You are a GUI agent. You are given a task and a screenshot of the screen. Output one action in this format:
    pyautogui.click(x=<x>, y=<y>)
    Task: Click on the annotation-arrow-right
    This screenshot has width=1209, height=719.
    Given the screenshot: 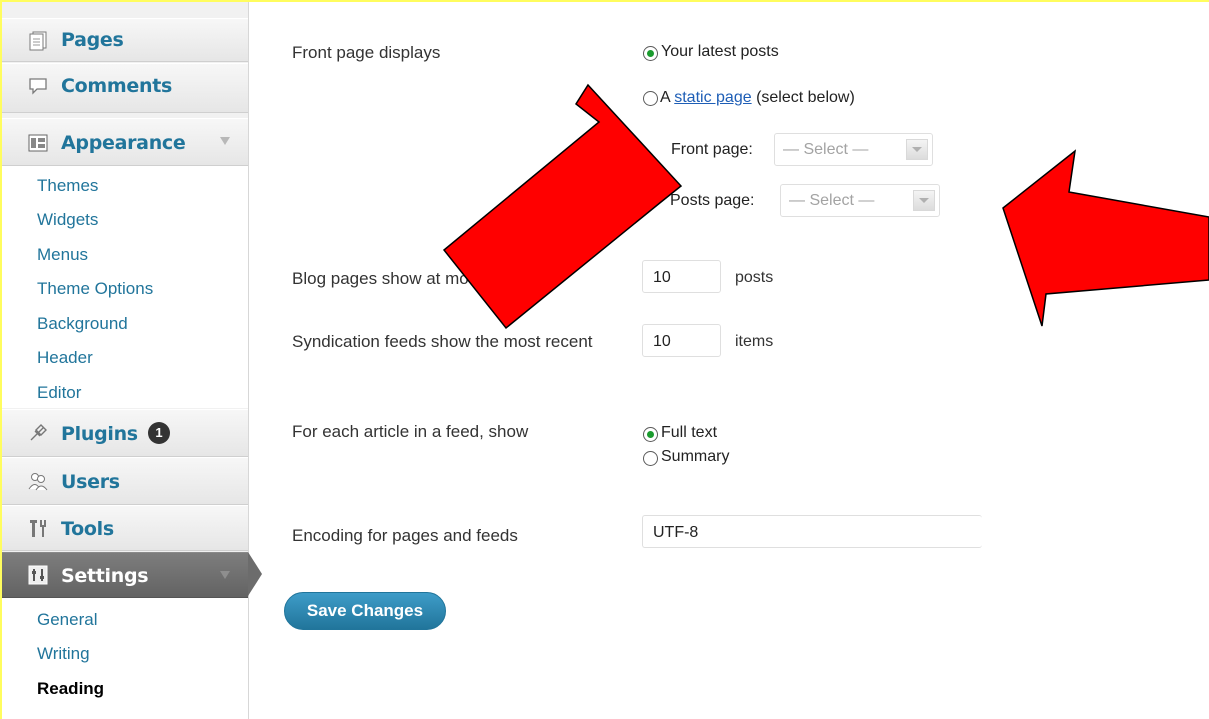 What is the action you would take?
    pyautogui.click(x=1105, y=238)
    